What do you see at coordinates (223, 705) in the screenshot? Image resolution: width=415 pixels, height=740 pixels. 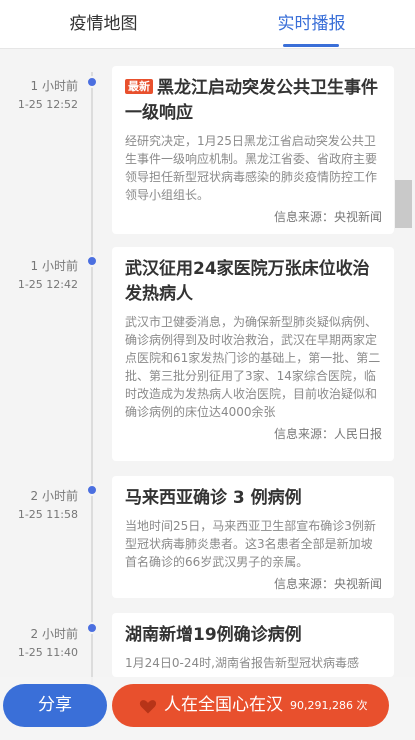 I see `support-label: 人在全国心在汉` at bounding box center [223, 705].